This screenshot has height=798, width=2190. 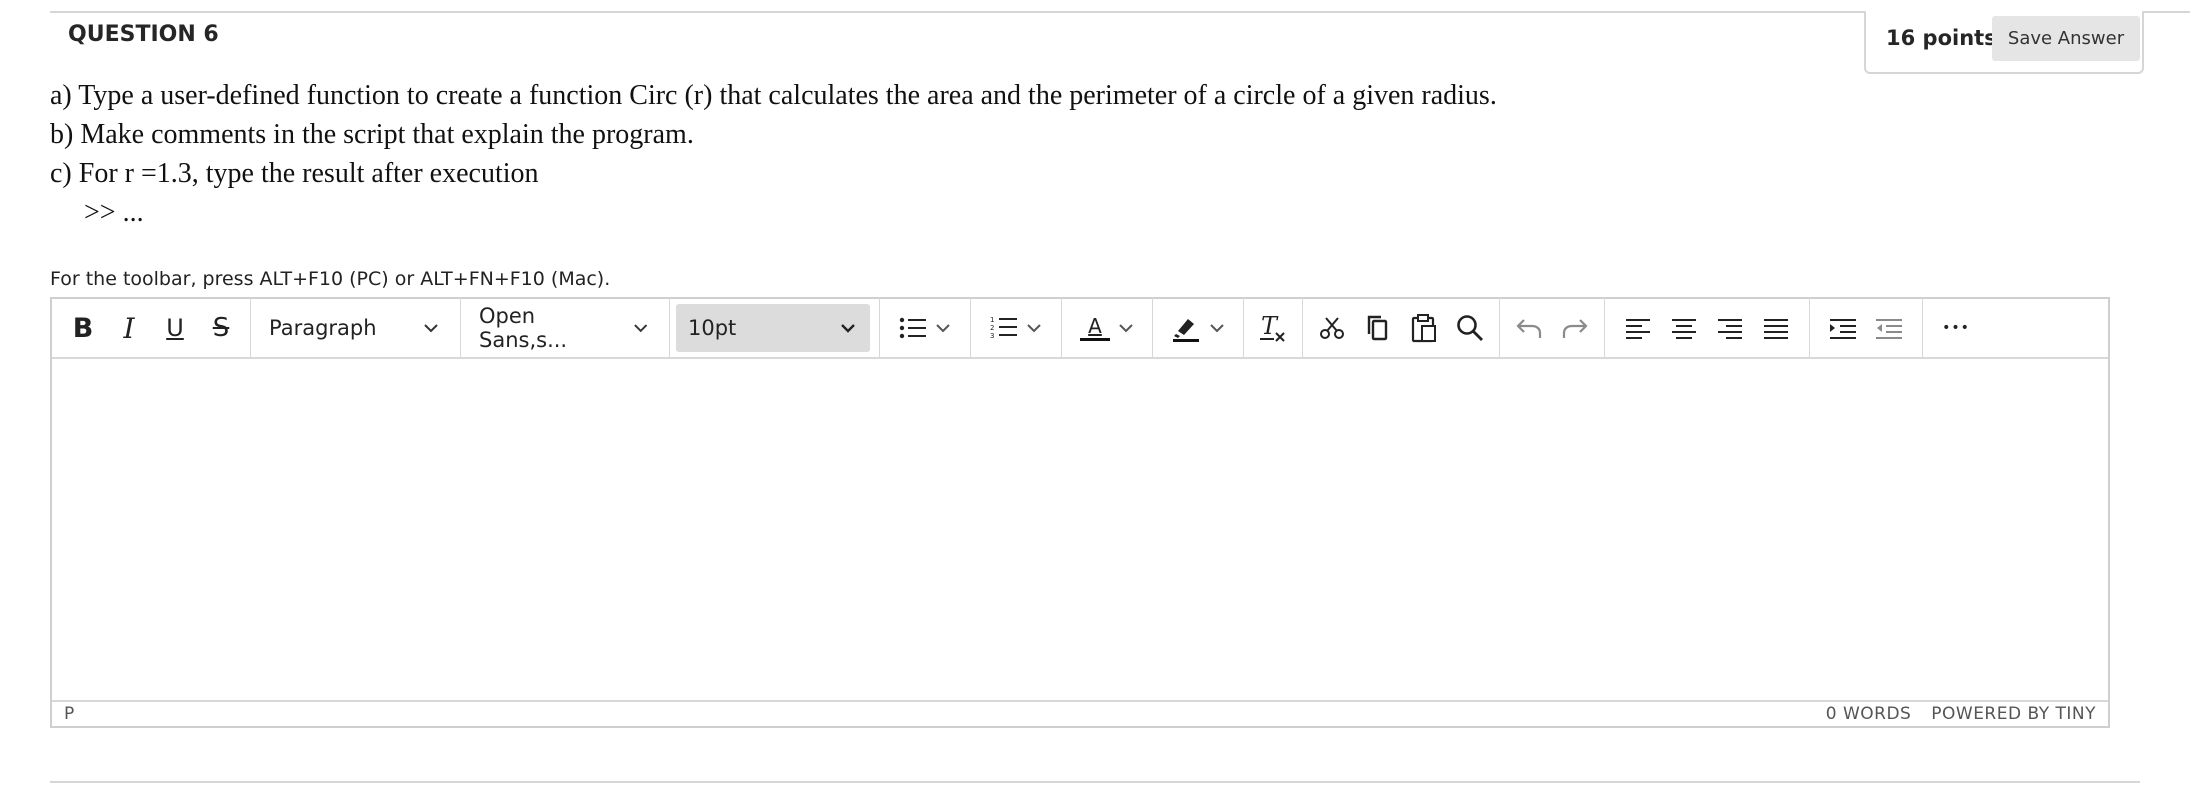 I want to click on text-color-glyph: A, so click(x=1095, y=325).